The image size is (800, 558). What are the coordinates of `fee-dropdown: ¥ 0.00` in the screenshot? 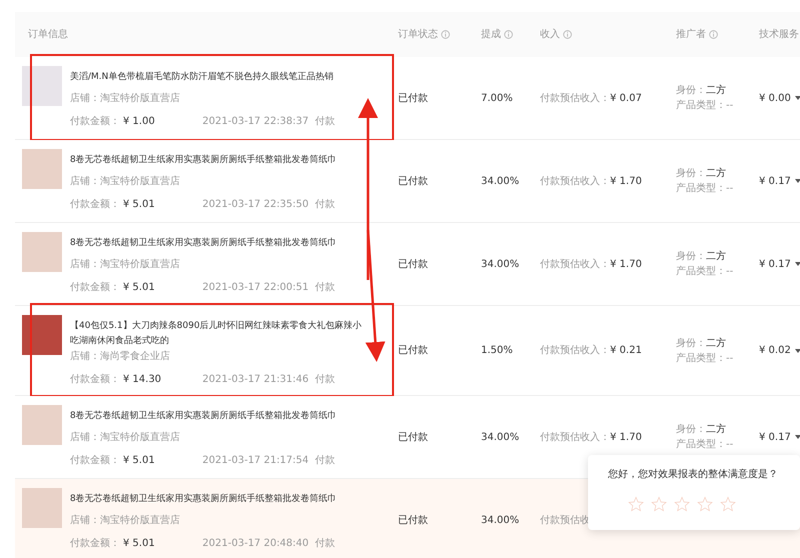 It's located at (779, 98).